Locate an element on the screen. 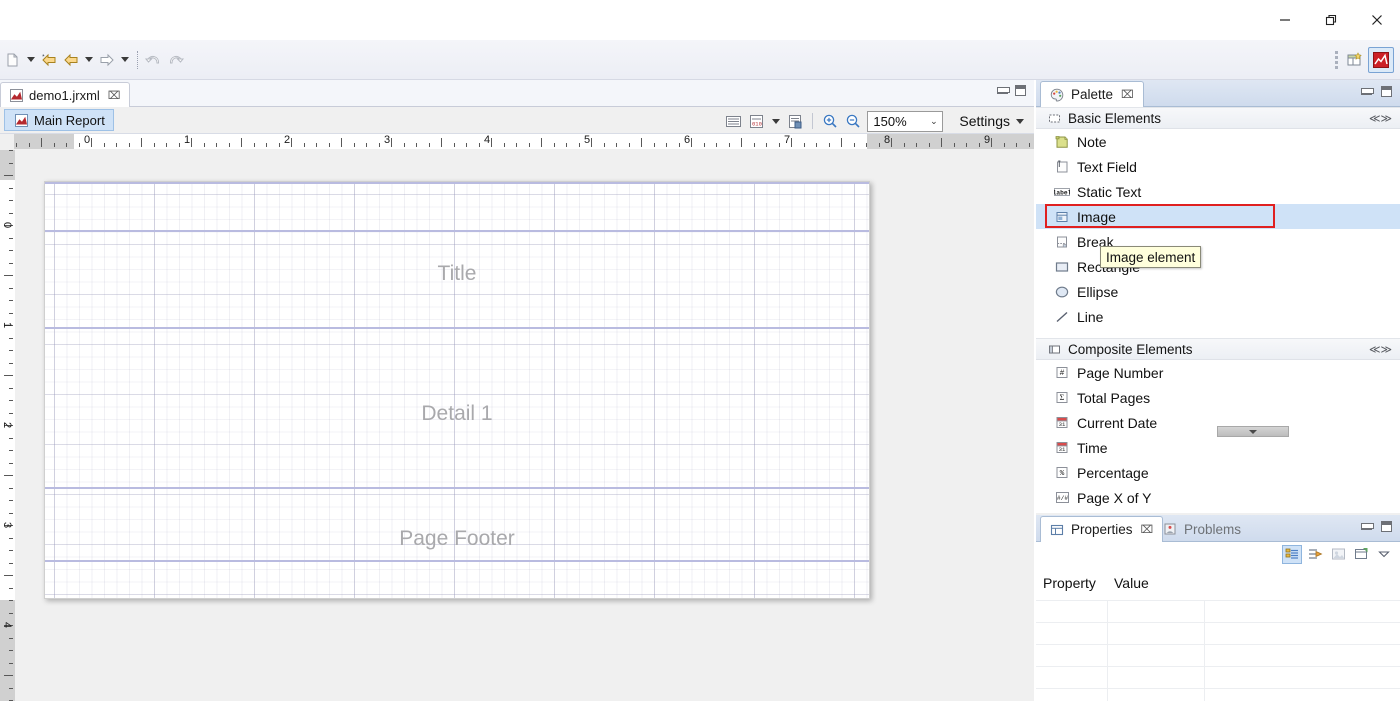  settings-caret-icon is located at coordinates (1020, 121).